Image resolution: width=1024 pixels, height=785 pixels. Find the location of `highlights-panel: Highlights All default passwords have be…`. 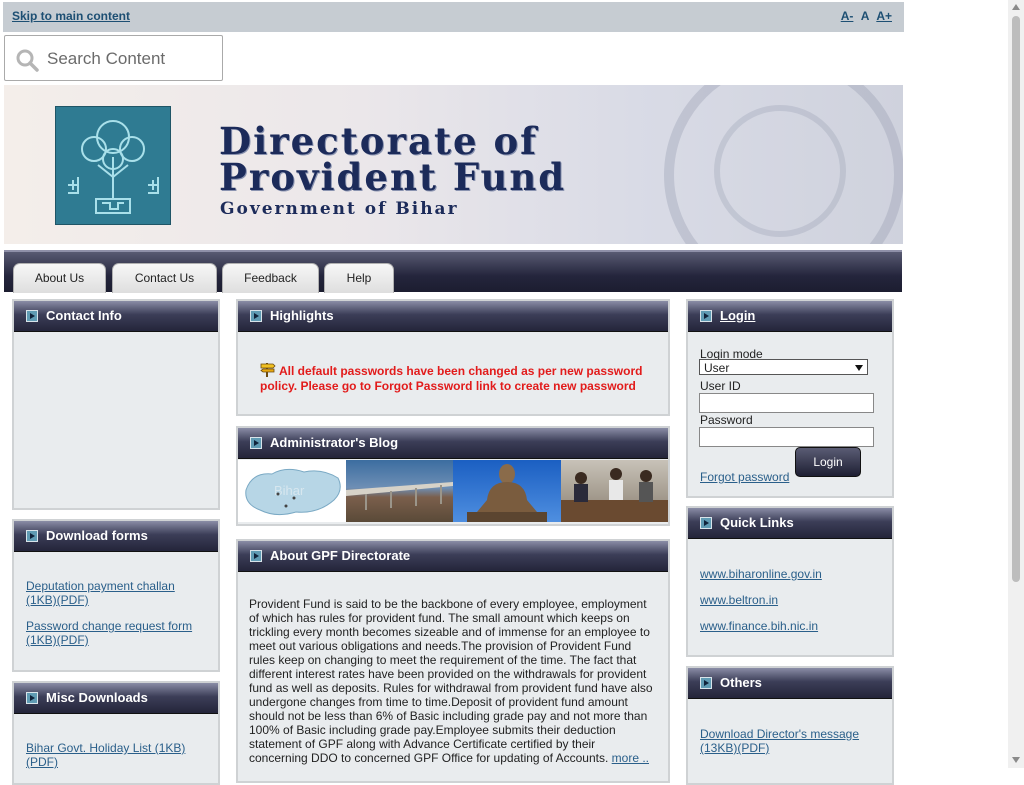

highlights-panel: Highlights All default passwords have be… is located at coordinates (453, 357).